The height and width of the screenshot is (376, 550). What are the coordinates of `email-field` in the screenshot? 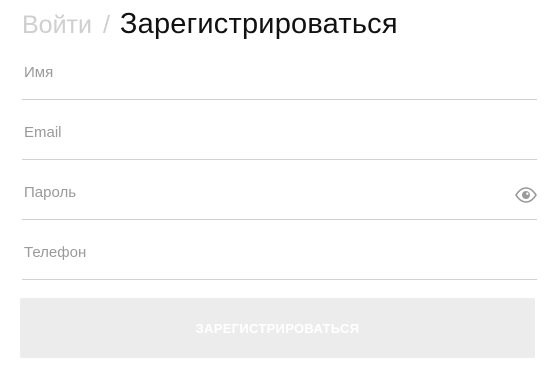 It's located at (279, 130).